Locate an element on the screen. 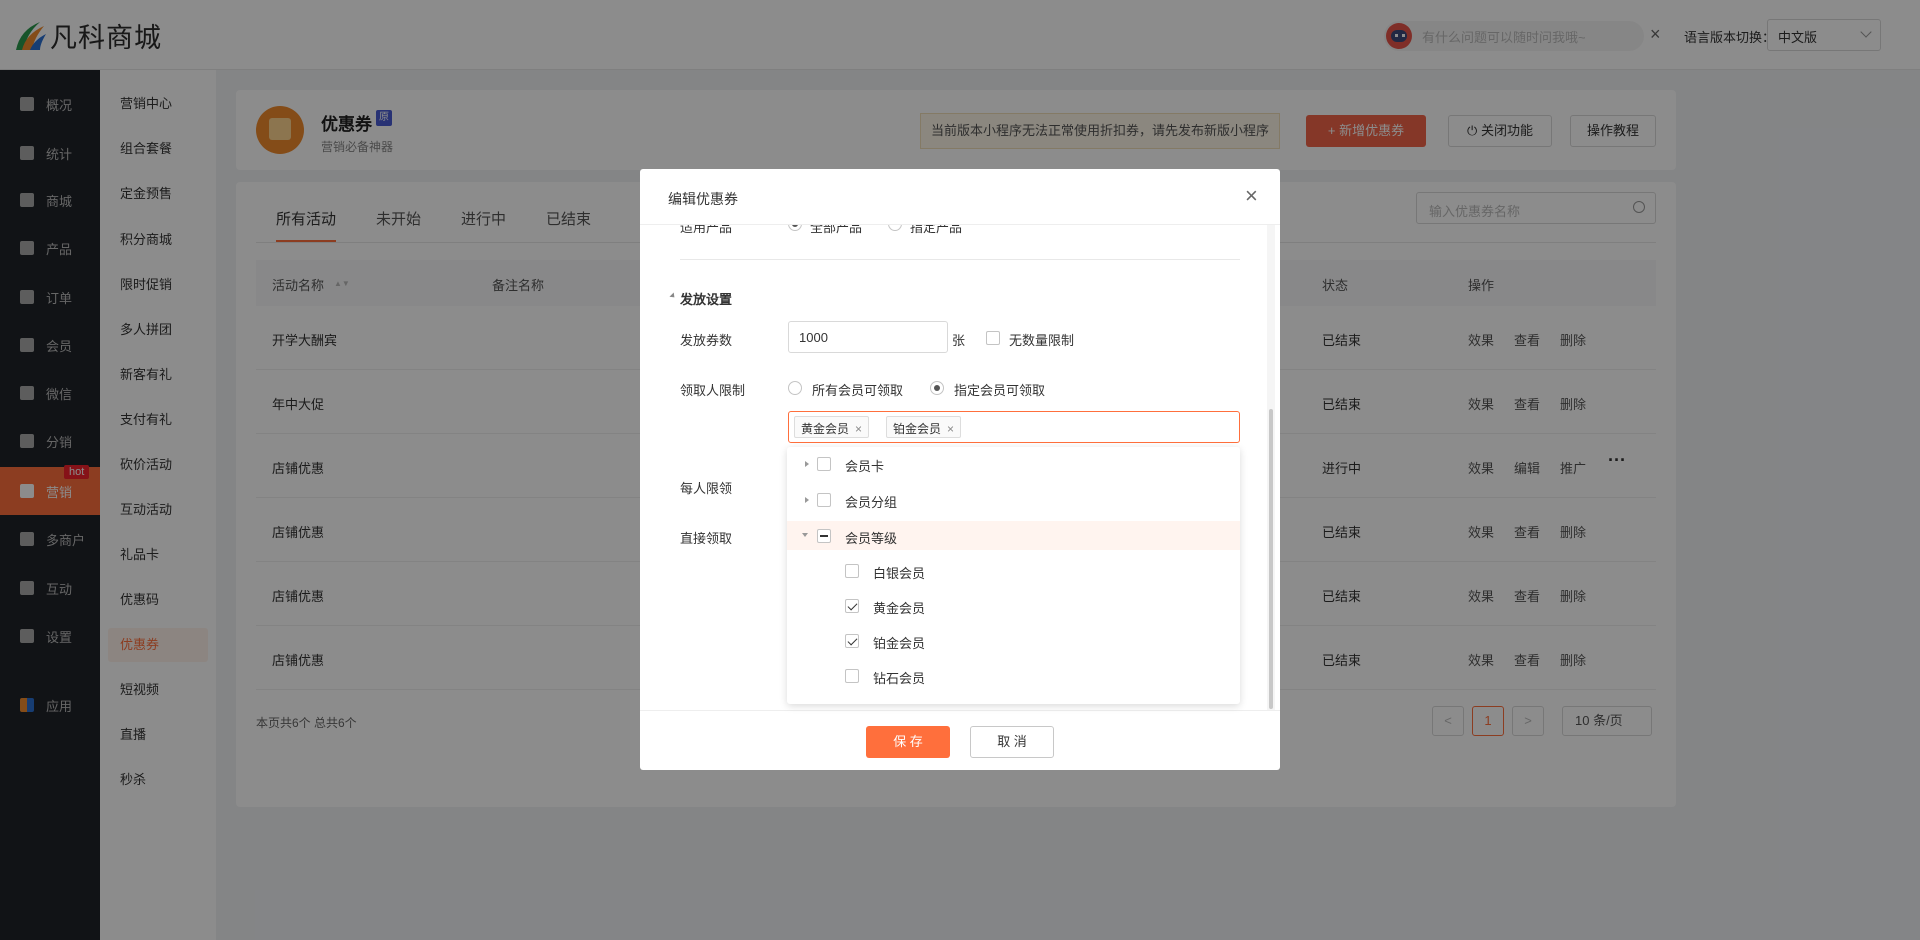 This screenshot has height=940, width=1920. selected-tag: 黄金会员 × is located at coordinates (832, 427).